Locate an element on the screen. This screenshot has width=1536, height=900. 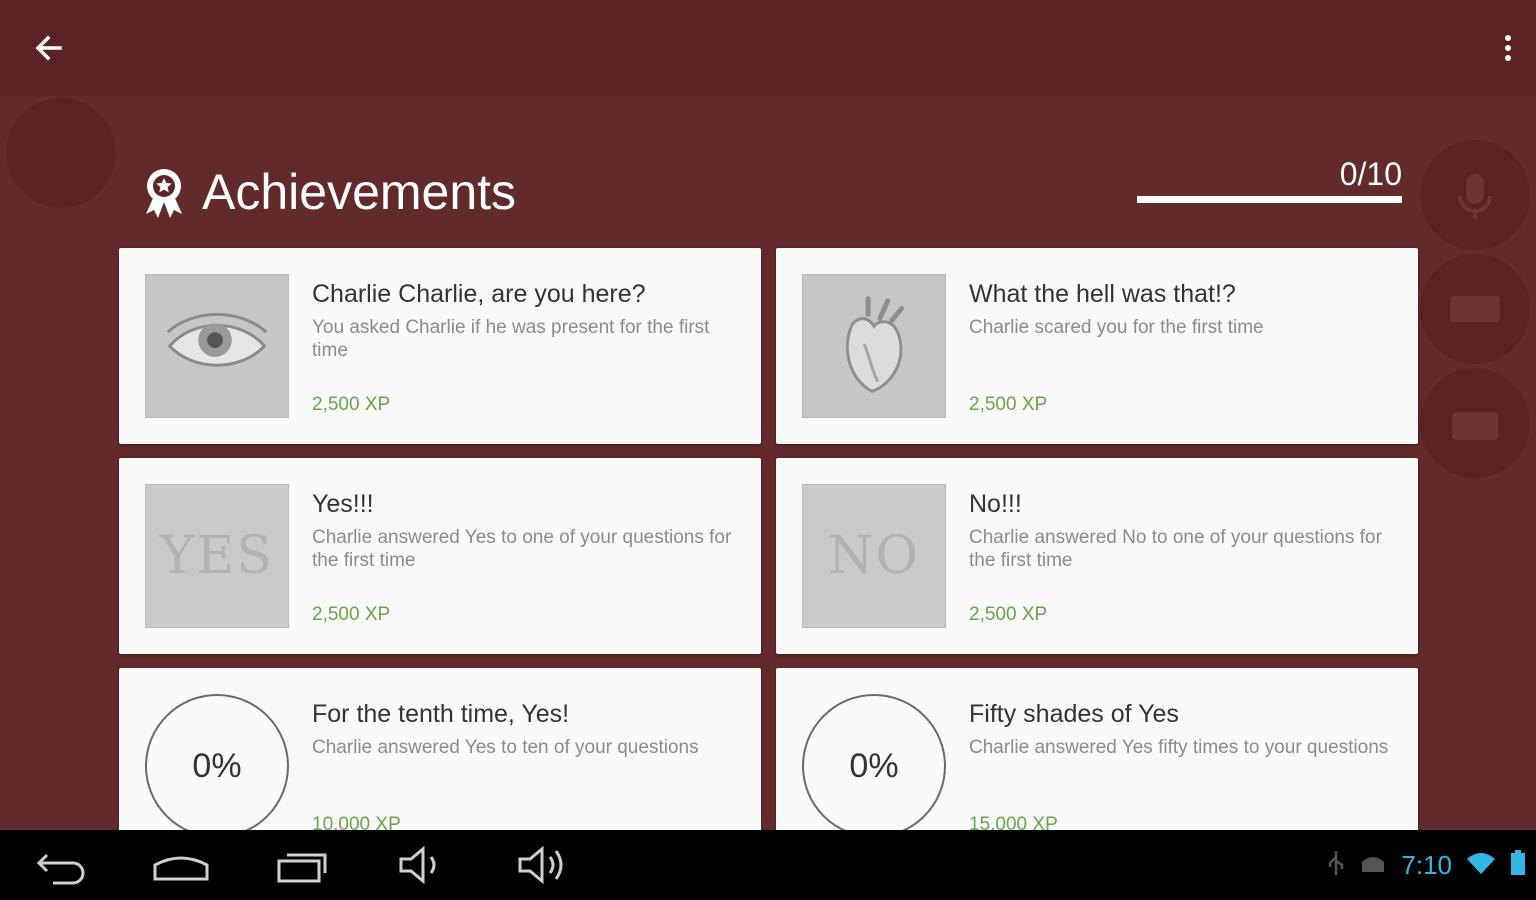
achievements-progress-label: 0/10 is located at coordinates (1370, 174).